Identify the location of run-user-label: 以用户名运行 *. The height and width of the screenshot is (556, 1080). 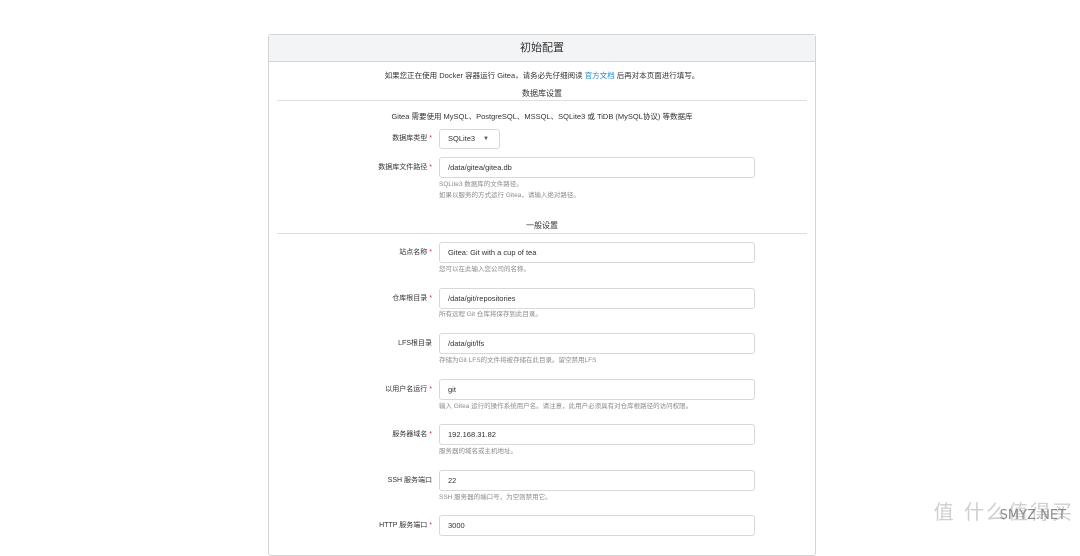
(352, 389).